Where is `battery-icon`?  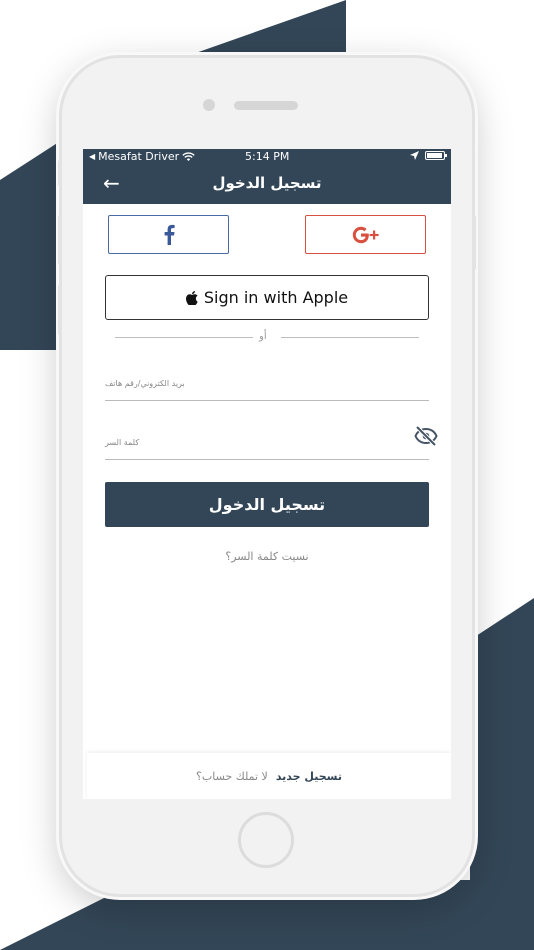 battery-icon is located at coordinates (436, 155).